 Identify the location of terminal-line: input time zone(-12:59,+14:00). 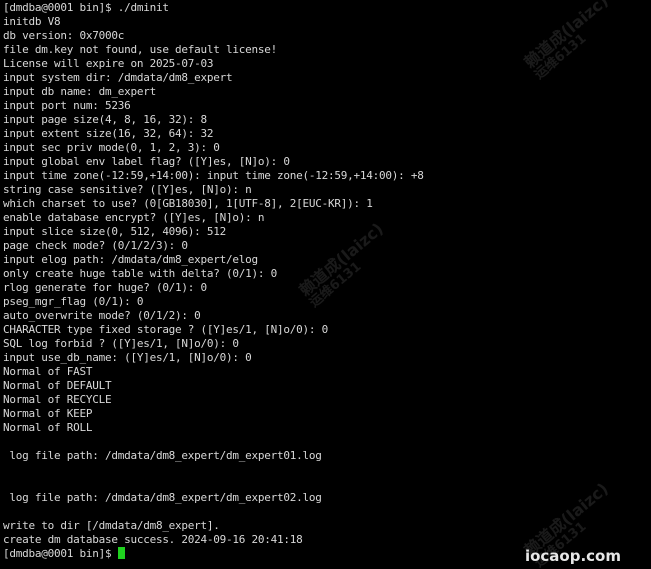
(213, 175).